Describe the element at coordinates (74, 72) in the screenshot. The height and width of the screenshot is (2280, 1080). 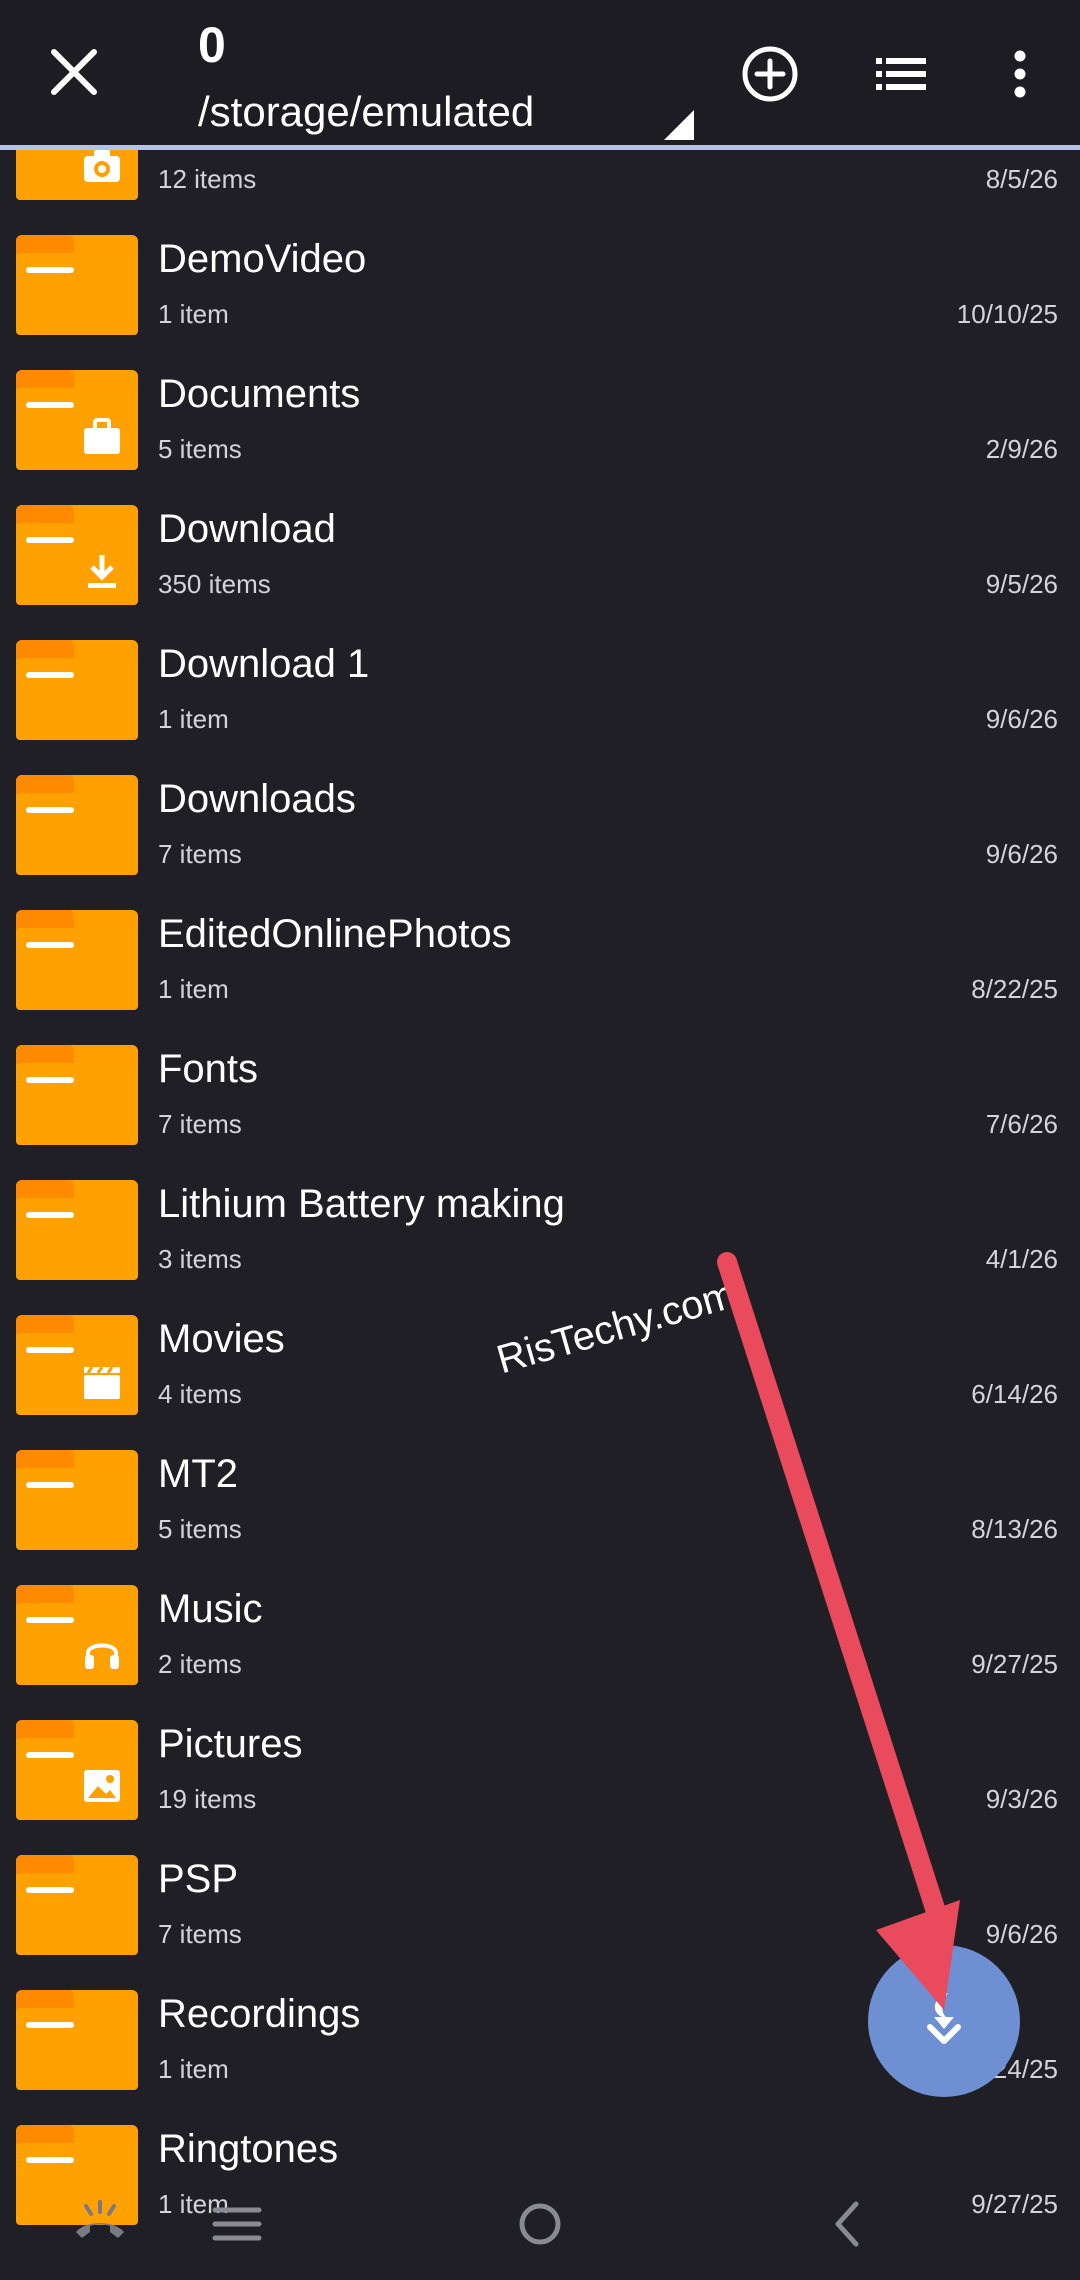
I see `close-icon` at that location.